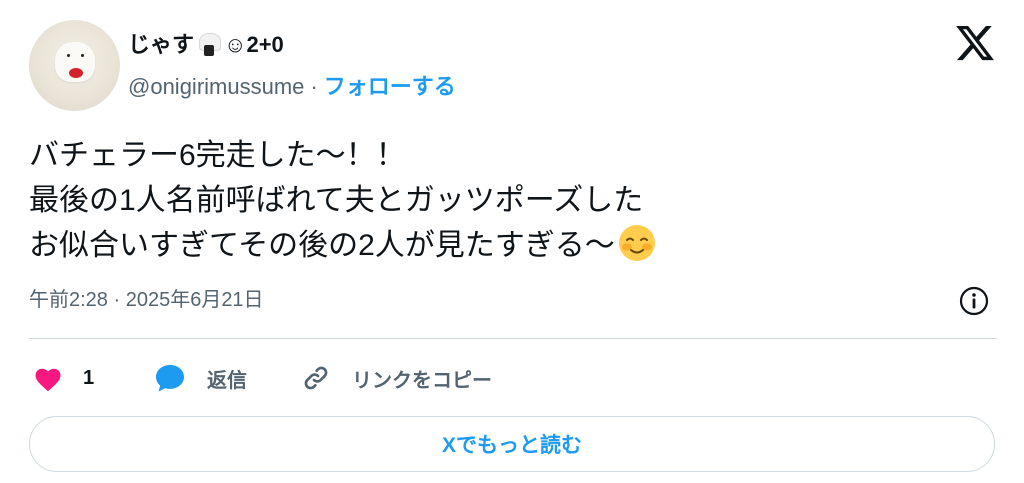 The height and width of the screenshot is (483, 1024). I want to click on divider, so click(513, 338).